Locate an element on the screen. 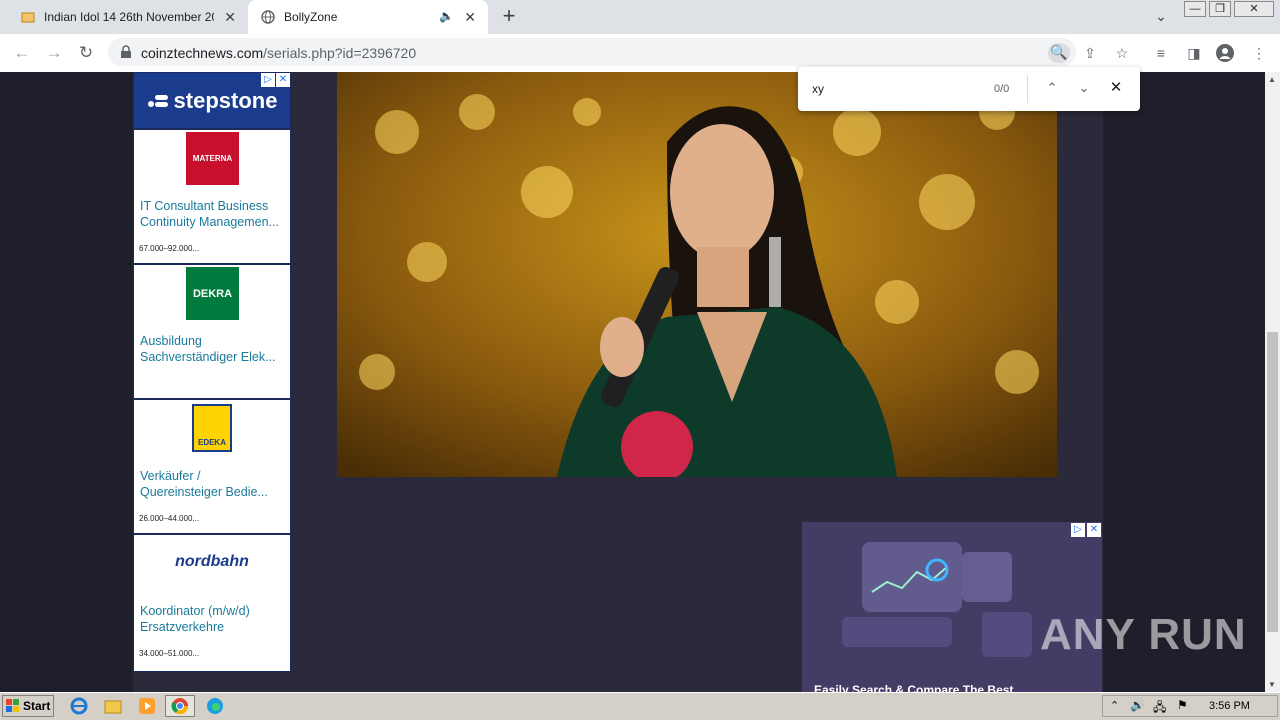  scrollbar-thumb is located at coordinates (1272, 482).